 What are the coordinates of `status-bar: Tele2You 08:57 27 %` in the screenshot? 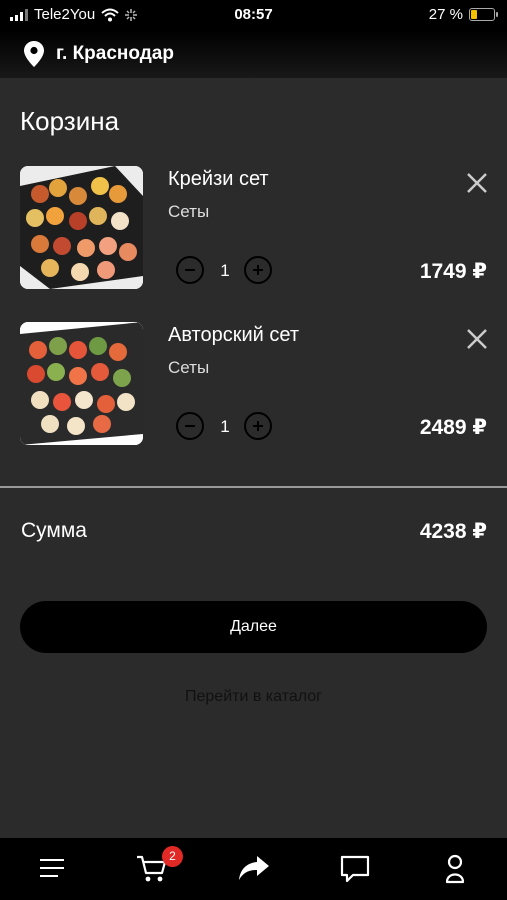 It's located at (253, 15).